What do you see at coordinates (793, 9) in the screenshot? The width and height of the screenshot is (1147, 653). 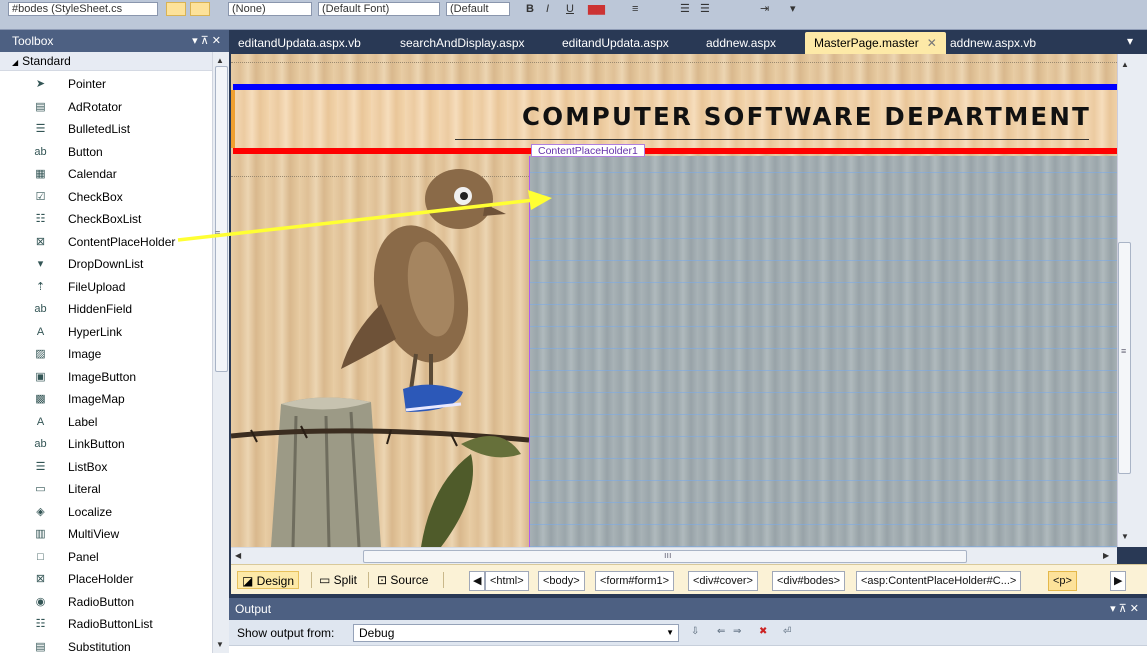 I see `toolbar-overflow-icon: ▾` at bounding box center [793, 9].